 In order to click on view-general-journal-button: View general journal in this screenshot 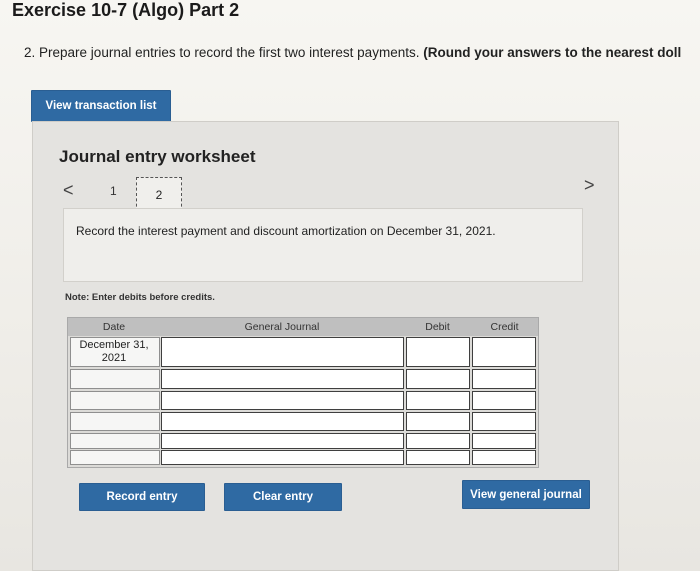, I will do `click(526, 494)`.